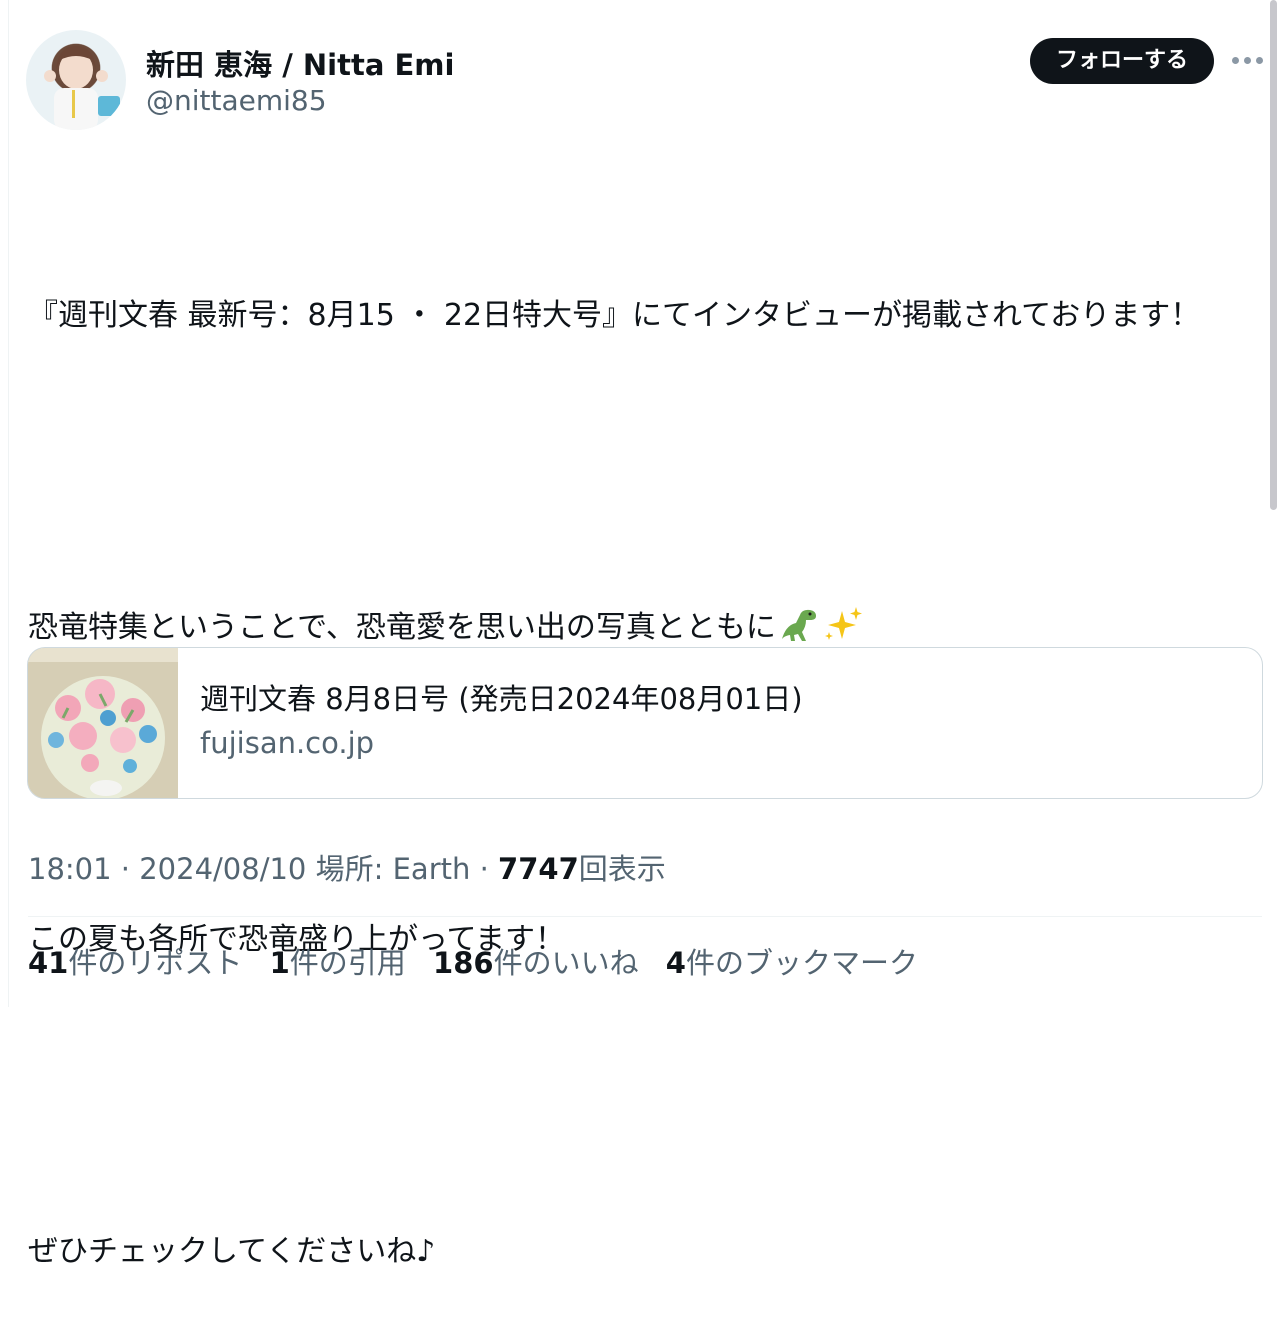 Image resolution: width=1280 pixels, height=1330 pixels. What do you see at coordinates (538, 869) in the screenshot?
I see `views-count: 7747` at bounding box center [538, 869].